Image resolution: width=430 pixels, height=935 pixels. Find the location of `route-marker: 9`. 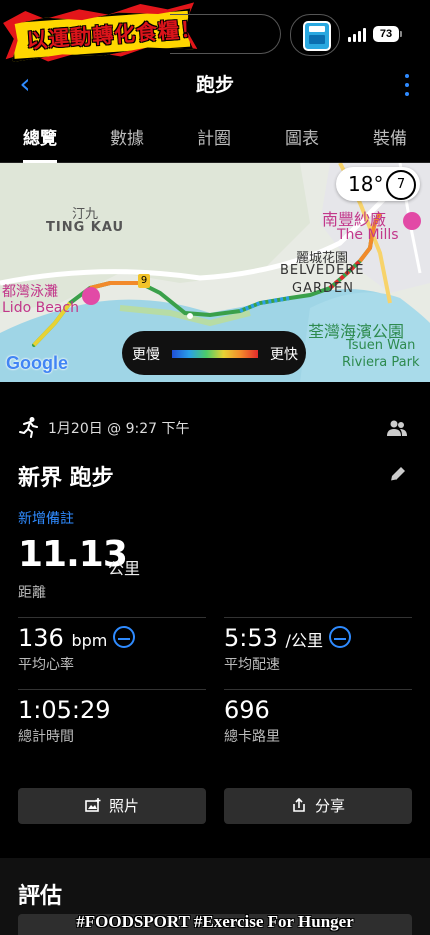

route-marker: 9 is located at coordinates (144, 281).